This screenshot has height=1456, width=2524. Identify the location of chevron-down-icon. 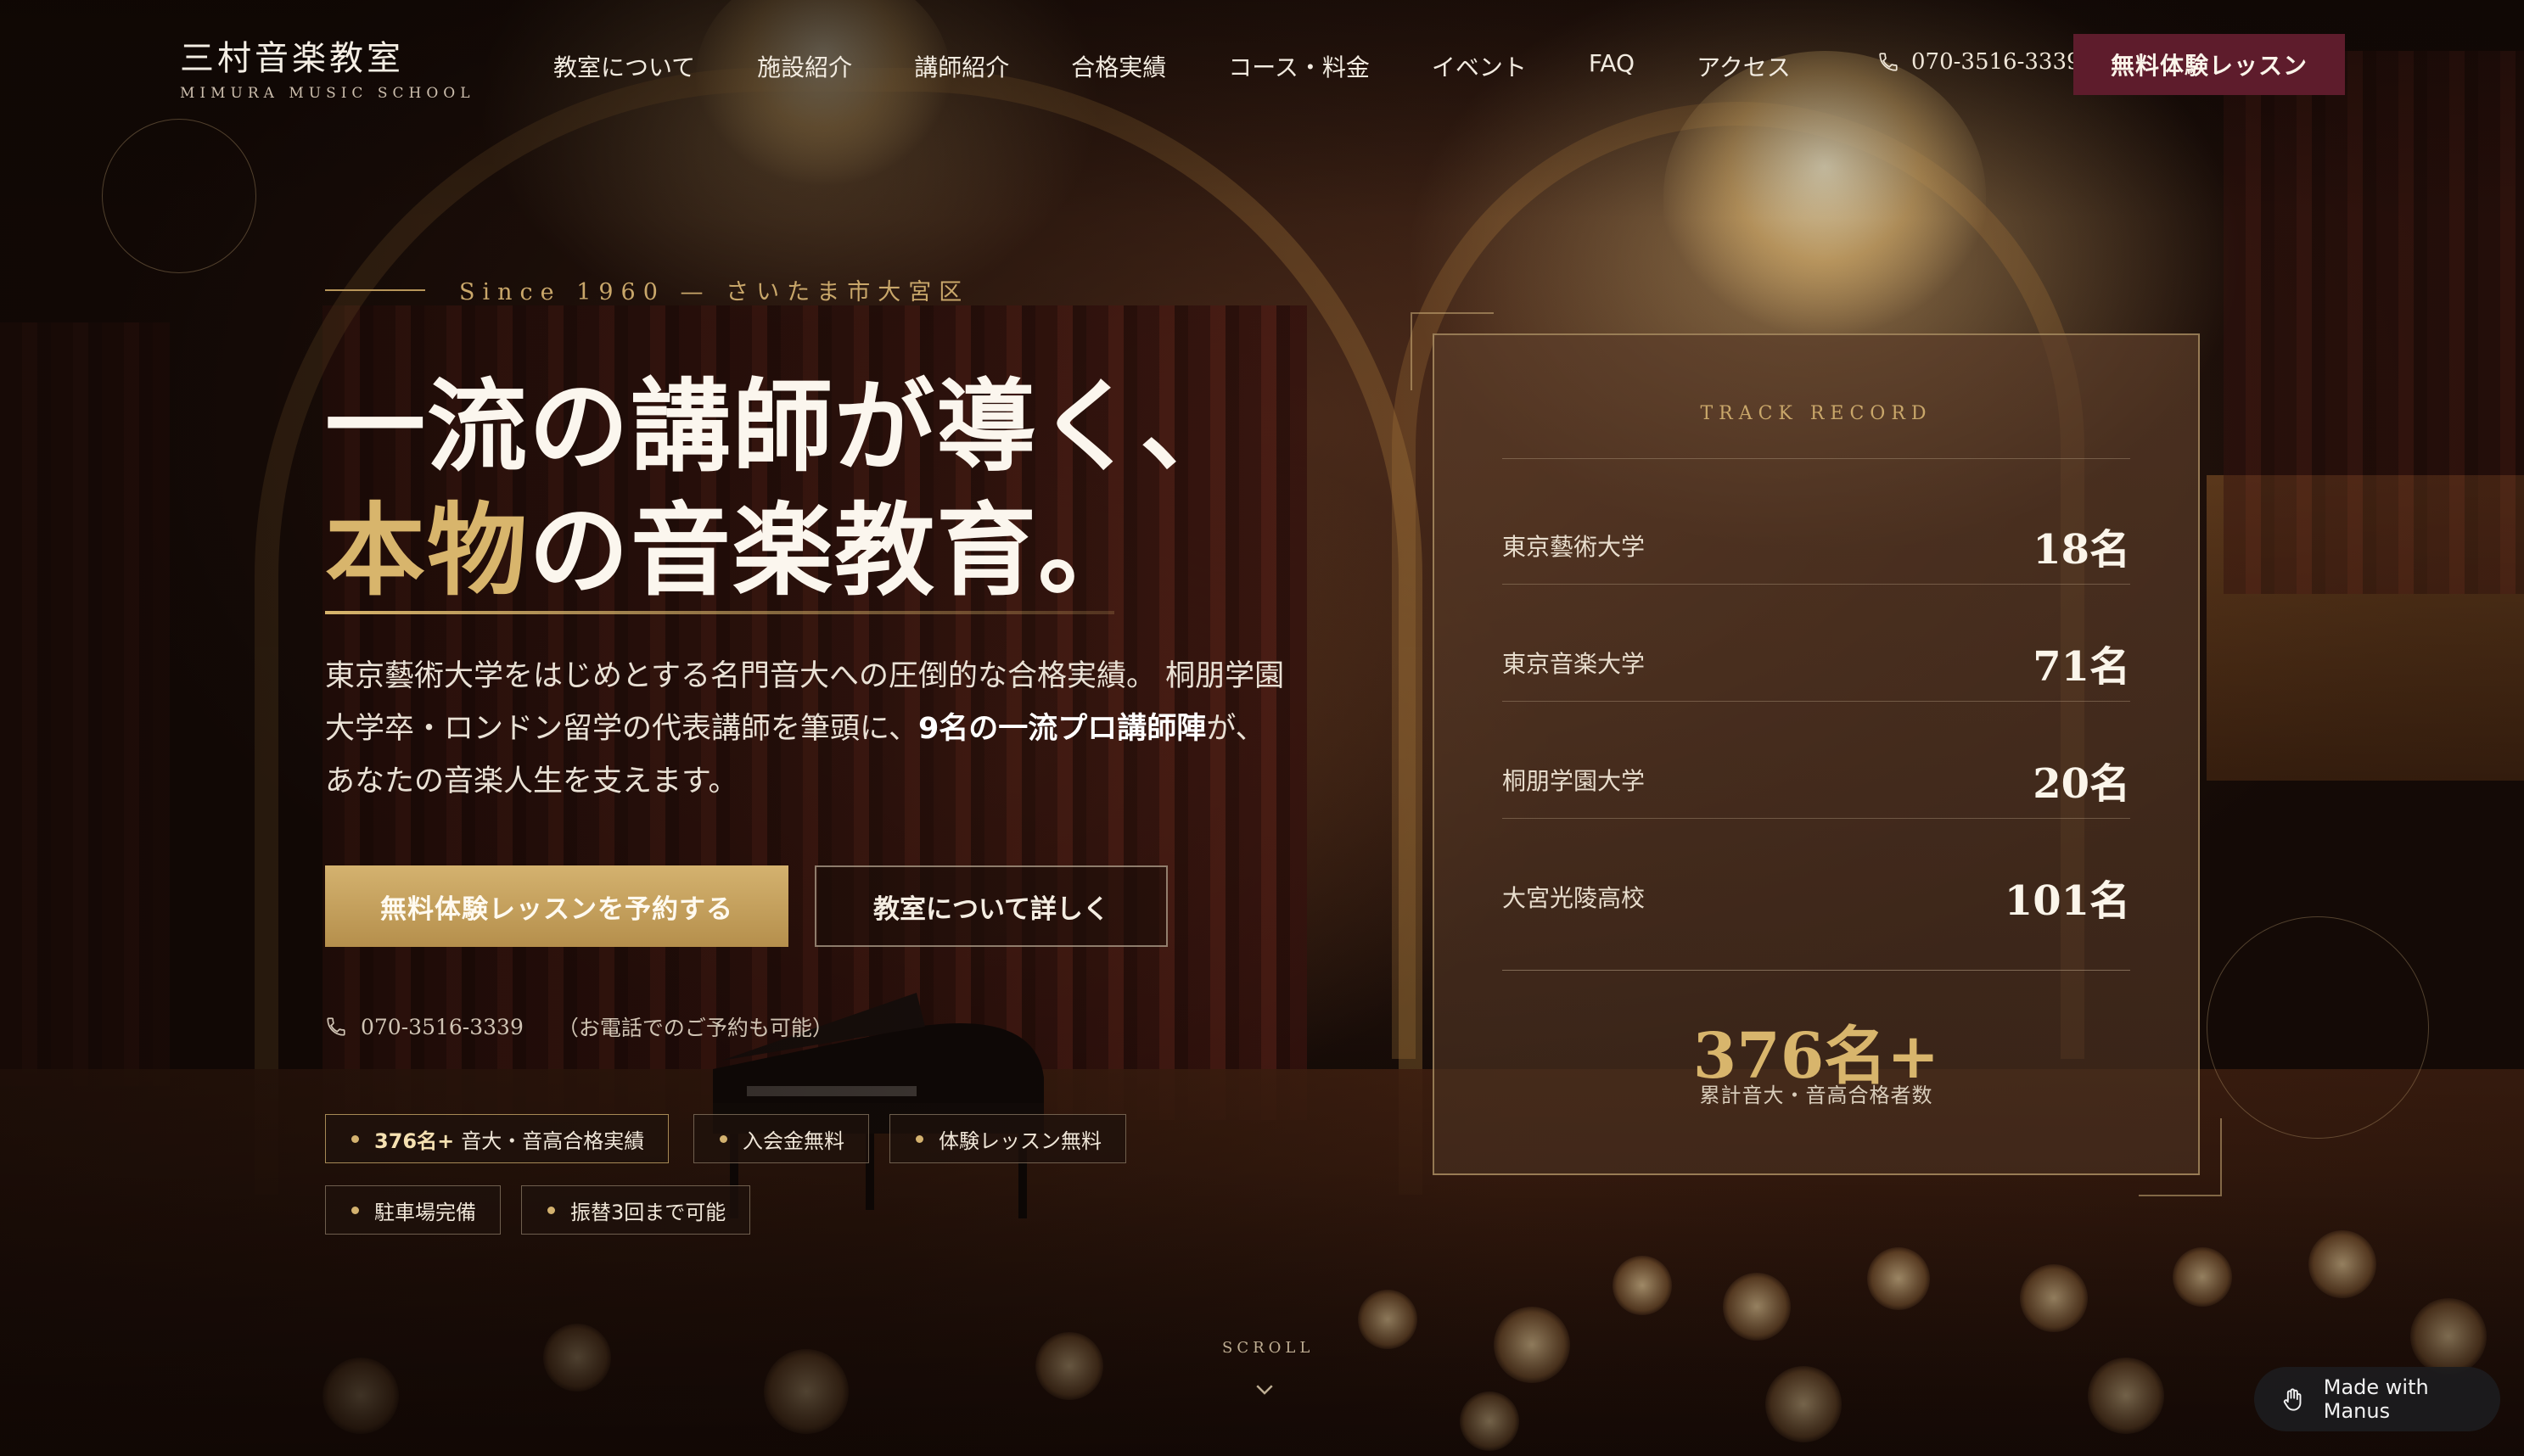
(1264, 1389).